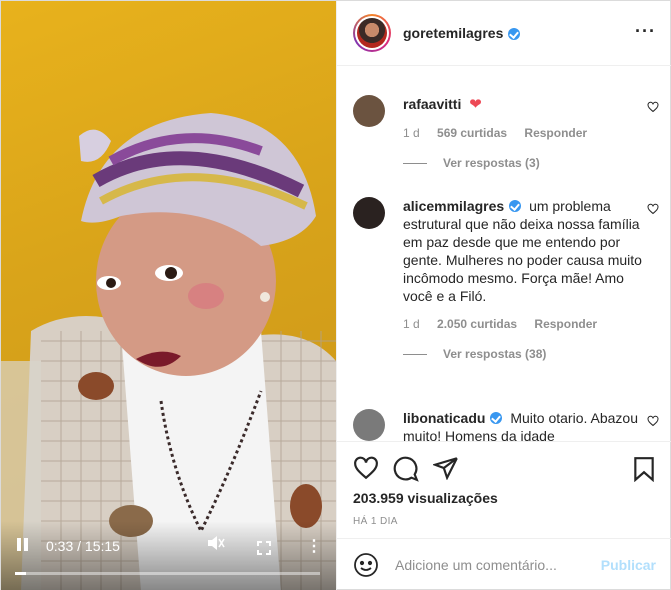 Image resolution: width=671 pixels, height=590 pixels. I want to click on view-replies-button: Ver respostas (38), so click(528, 354).